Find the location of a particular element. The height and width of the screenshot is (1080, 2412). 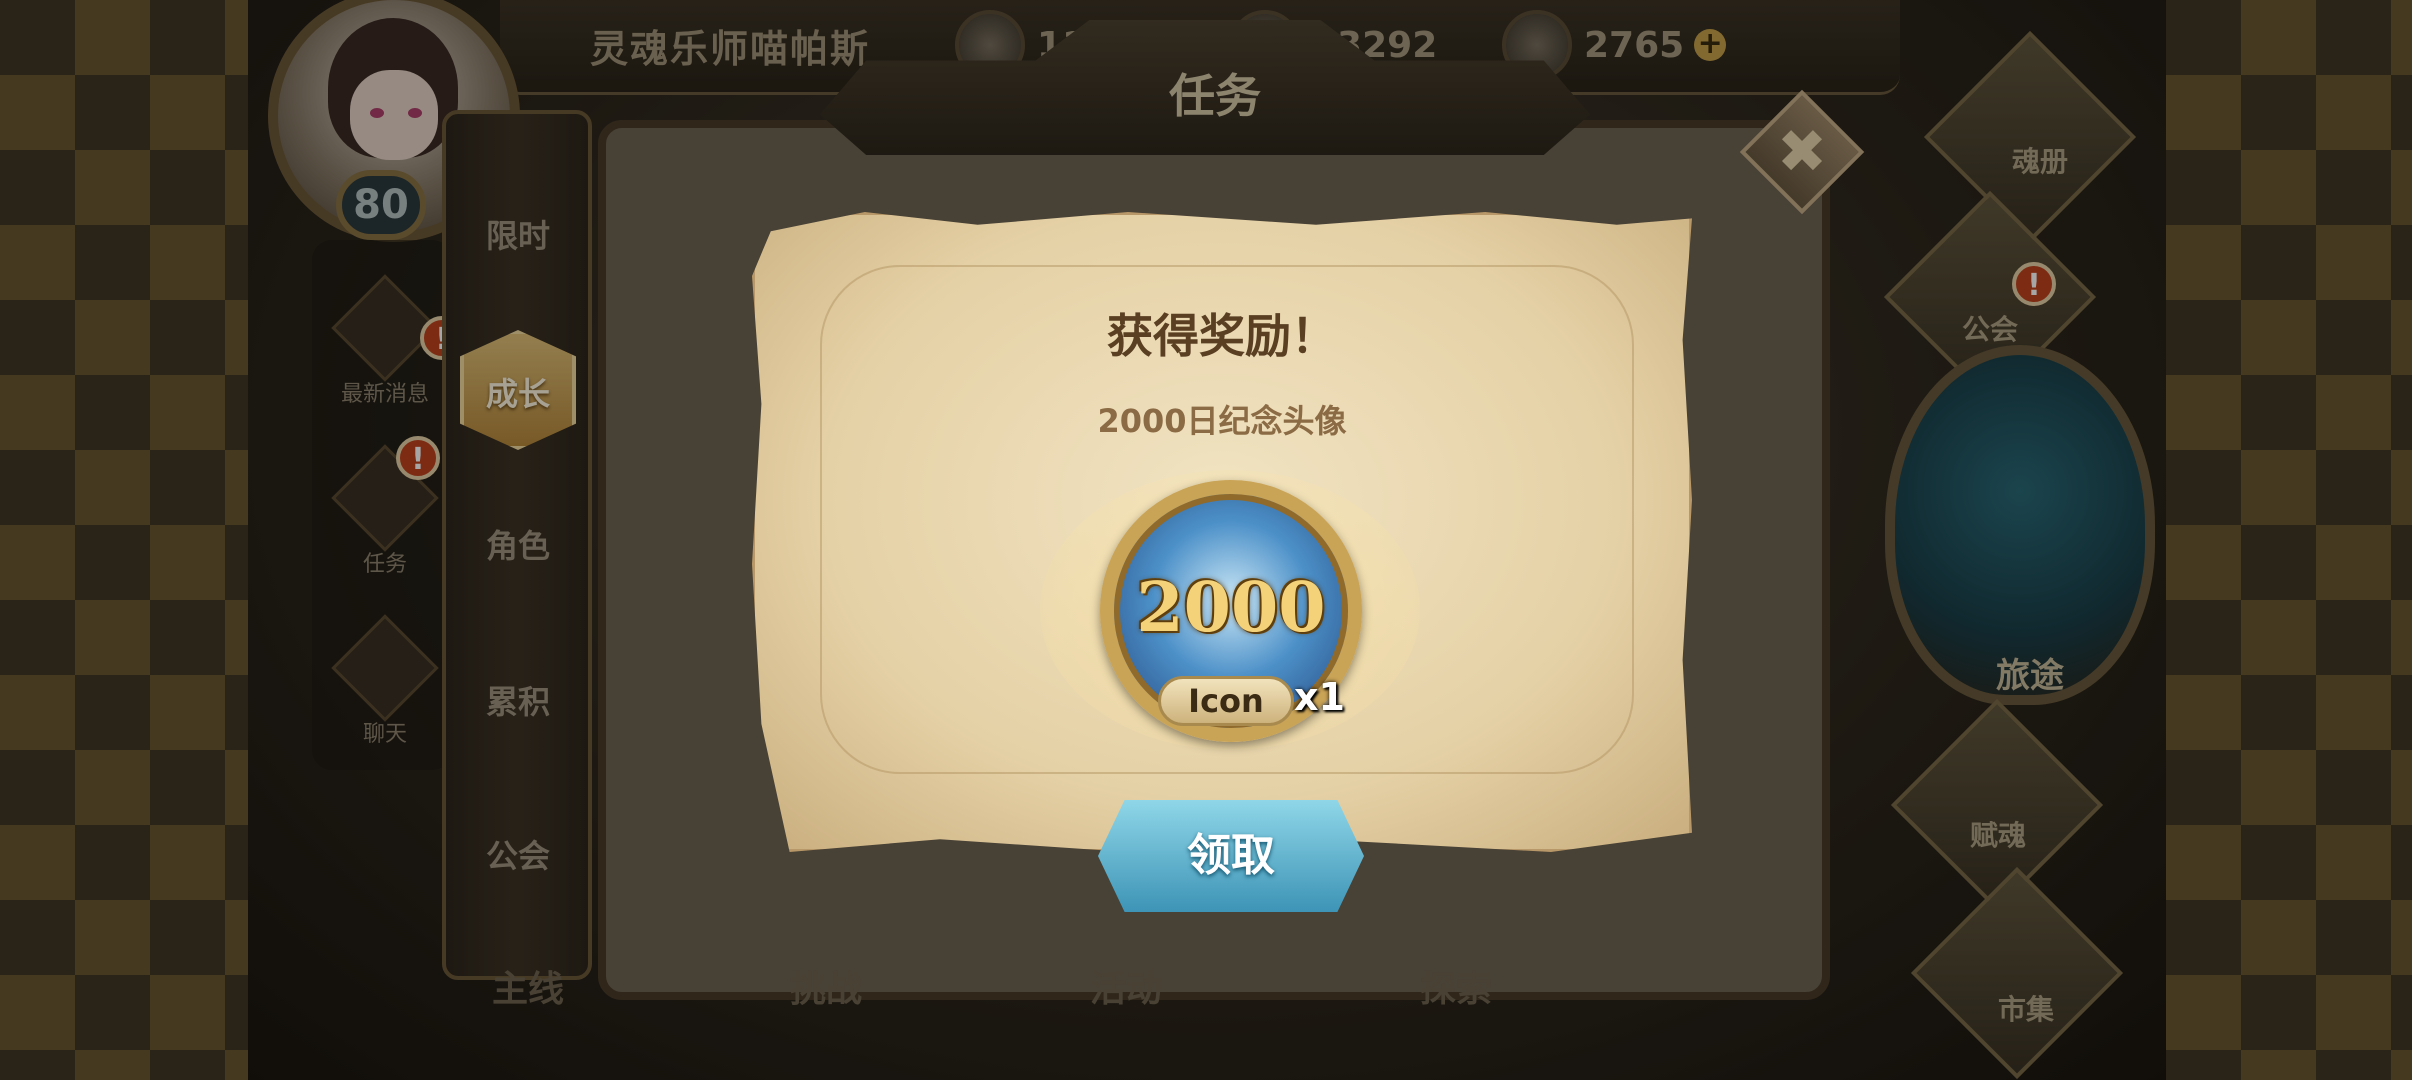

medal-number: 2000 is located at coordinates (1231, 608).